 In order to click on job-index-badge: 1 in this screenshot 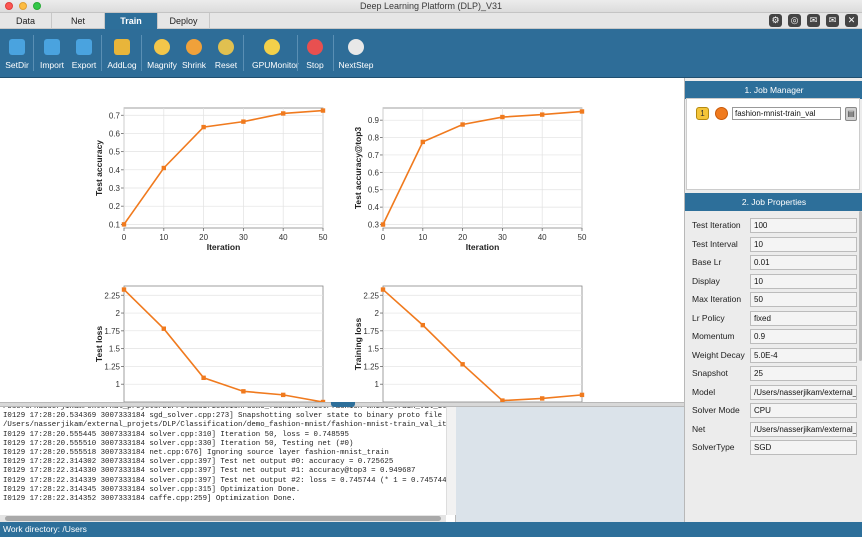, I will do `click(702, 113)`.